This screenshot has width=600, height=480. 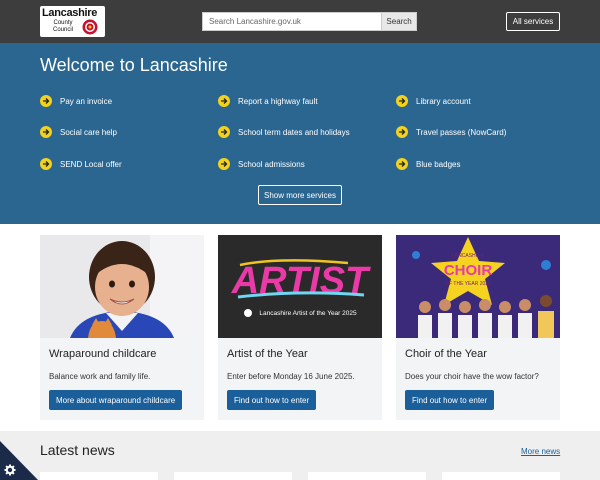 I want to click on search-button: Search, so click(x=399, y=21).